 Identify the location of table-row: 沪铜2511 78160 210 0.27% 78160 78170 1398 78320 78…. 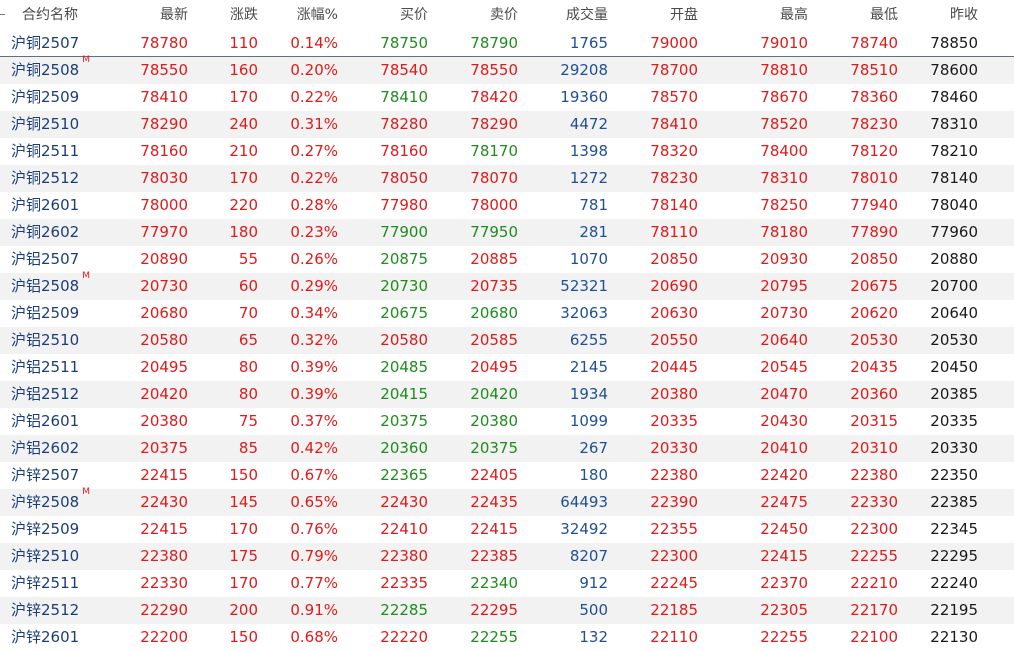
(507, 151).